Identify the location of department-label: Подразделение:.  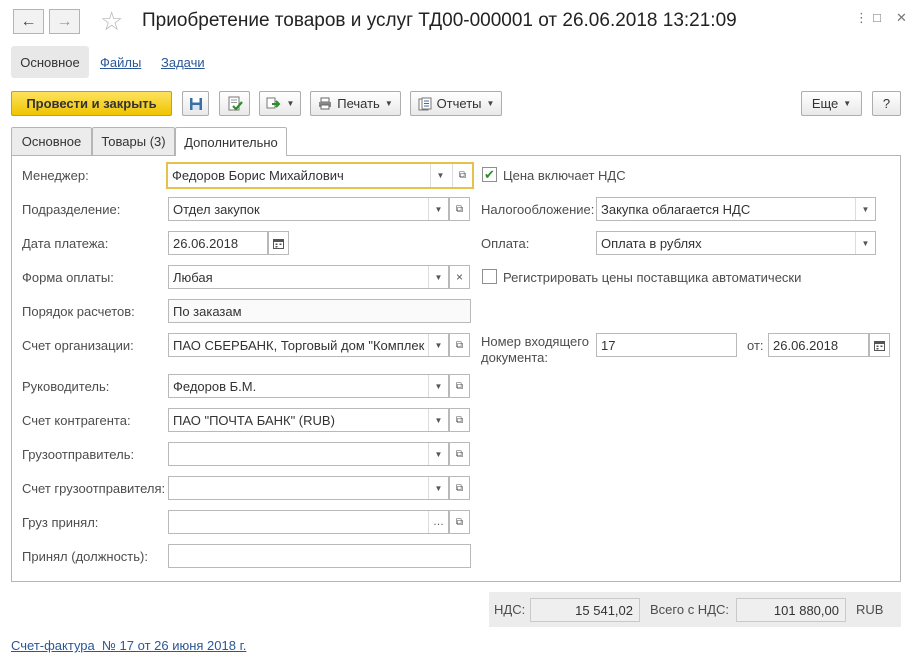
(71, 209).